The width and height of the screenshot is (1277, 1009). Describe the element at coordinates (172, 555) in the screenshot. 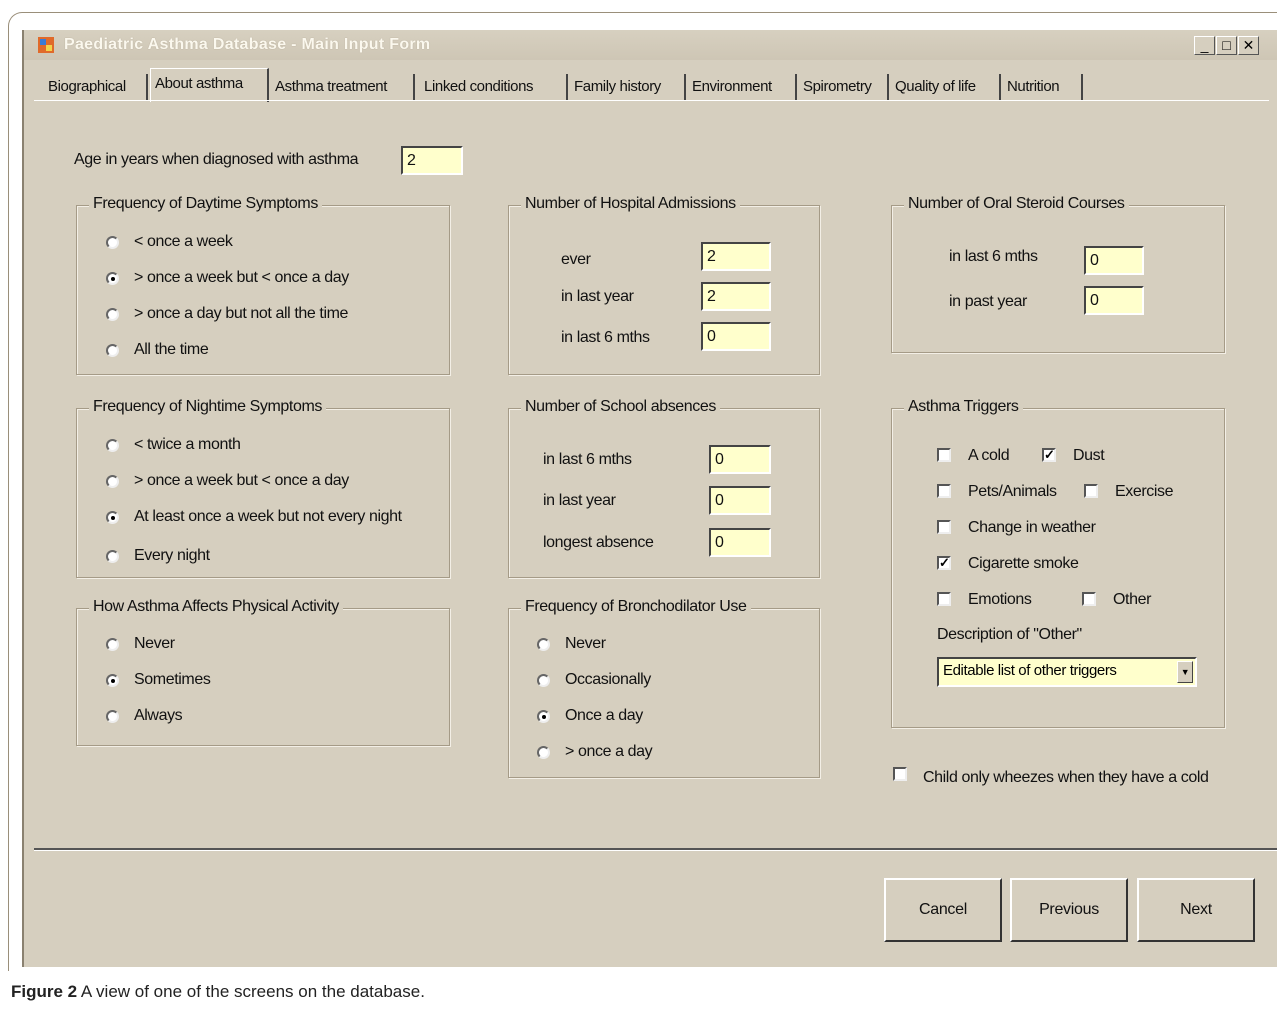

I see `nighttime-option-label: Every night` at that location.